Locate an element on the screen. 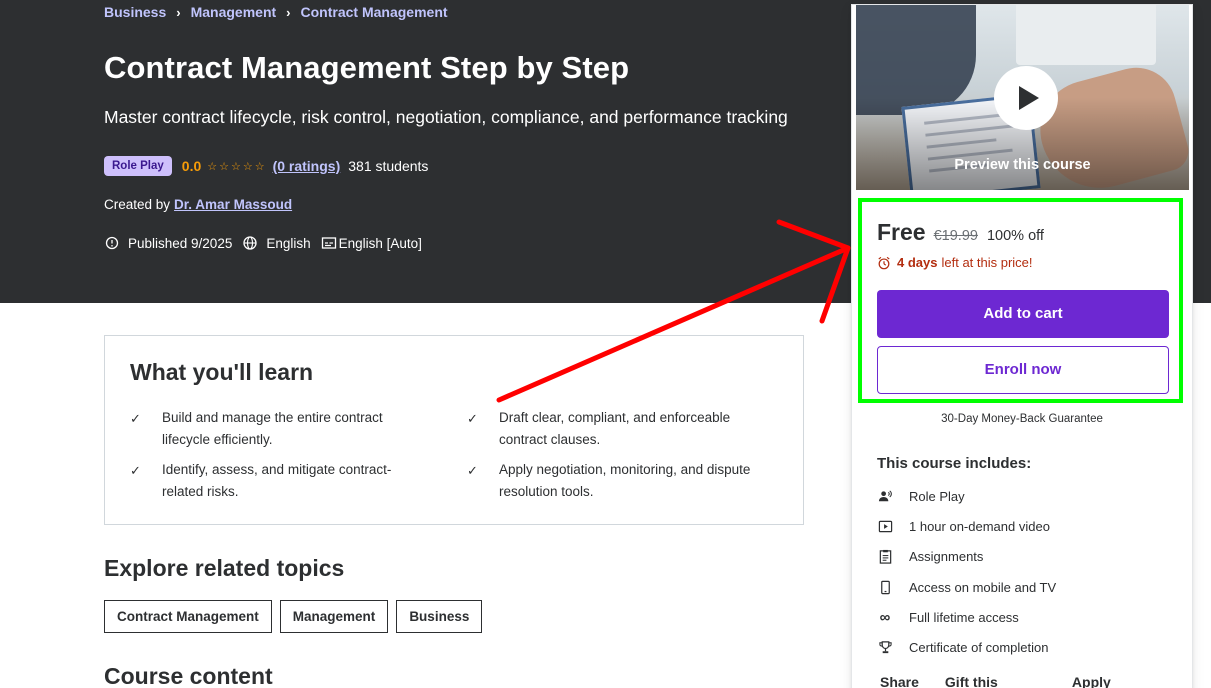 The width and height of the screenshot is (1211, 688). breadcrumb-item-management: Management is located at coordinates (234, 12).